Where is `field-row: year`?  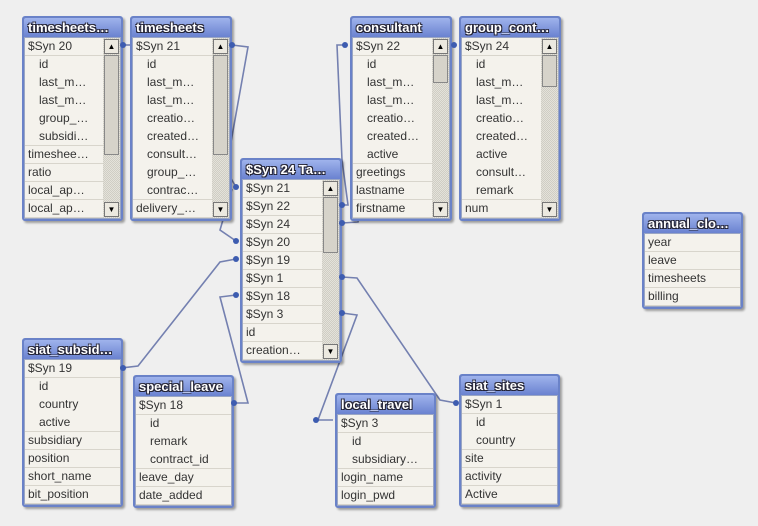
field-row: year is located at coordinates (692, 243).